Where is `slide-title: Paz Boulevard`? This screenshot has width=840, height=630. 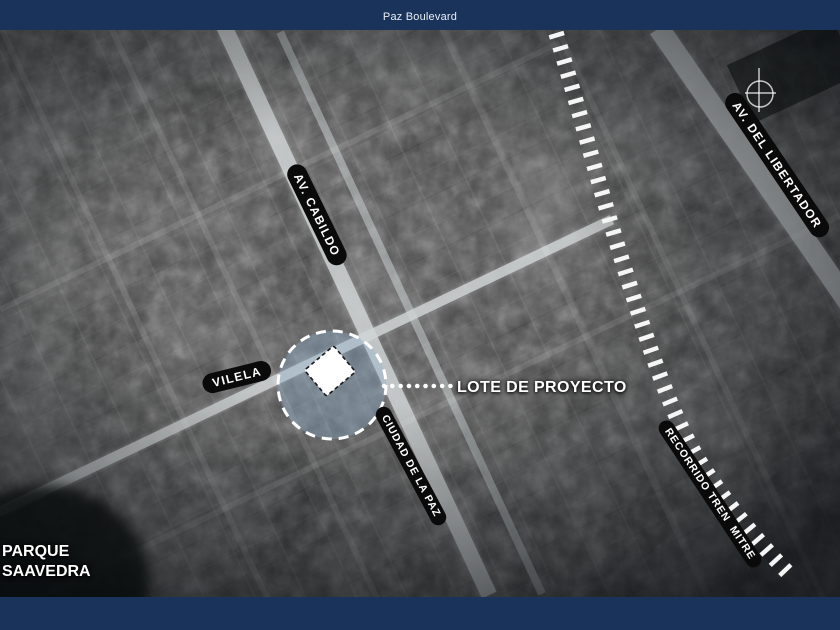 slide-title: Paz Boulevard is located at coordinates (420, 17).